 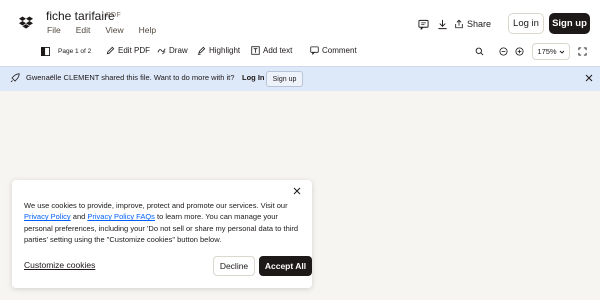 What do you see at coordinates (26, 23) in the screenshot?
I see `dropbox-logo` at bounding box center [26, 23].